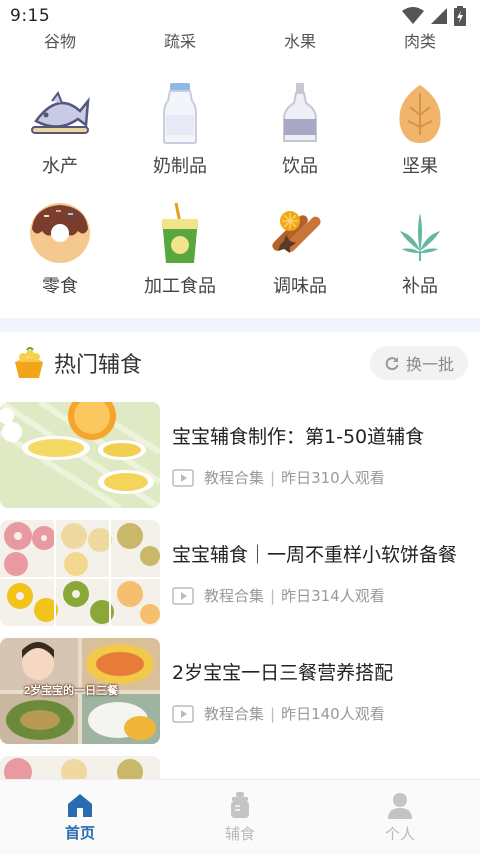  What do you see at coordinates (180, 166) in the screenshot?
I see `category-label: 奶制品` at bounding box center [180, 166].